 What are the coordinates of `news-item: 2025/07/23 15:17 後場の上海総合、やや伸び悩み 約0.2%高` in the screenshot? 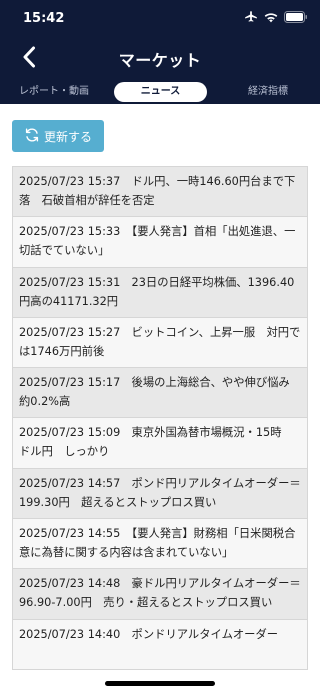 It's located at (160, 393).